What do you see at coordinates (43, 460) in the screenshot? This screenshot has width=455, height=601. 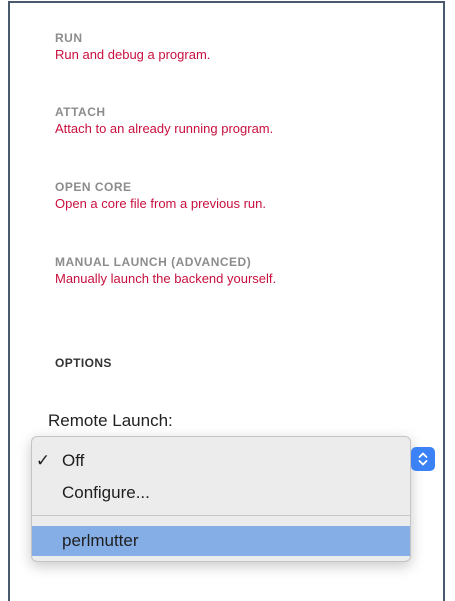 I see `checkmark-icon: ✓` at bounding box center [43, 460].